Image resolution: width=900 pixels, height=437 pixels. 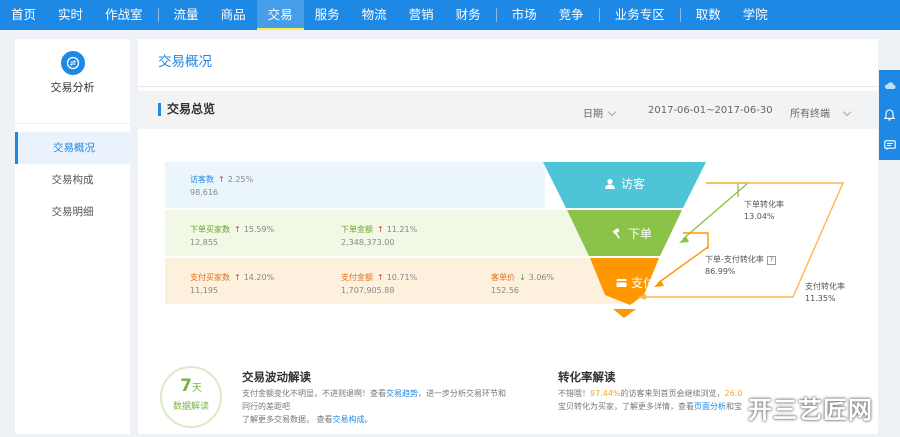 What do you see at coordinates (825, 293) in the screenshot?
I see `pay-rate: 支付转化率 11.35%` at bounding box center [825, 293].